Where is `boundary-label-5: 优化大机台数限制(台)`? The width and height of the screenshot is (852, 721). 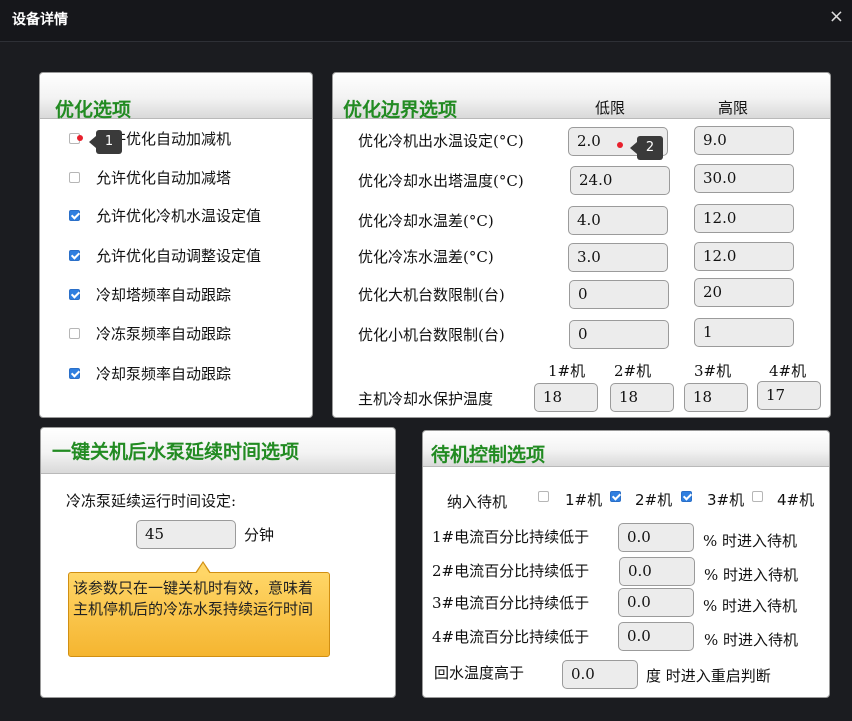
boundary-label-5: 优化大机台数限制(台) is located at coordinates (431, 295).